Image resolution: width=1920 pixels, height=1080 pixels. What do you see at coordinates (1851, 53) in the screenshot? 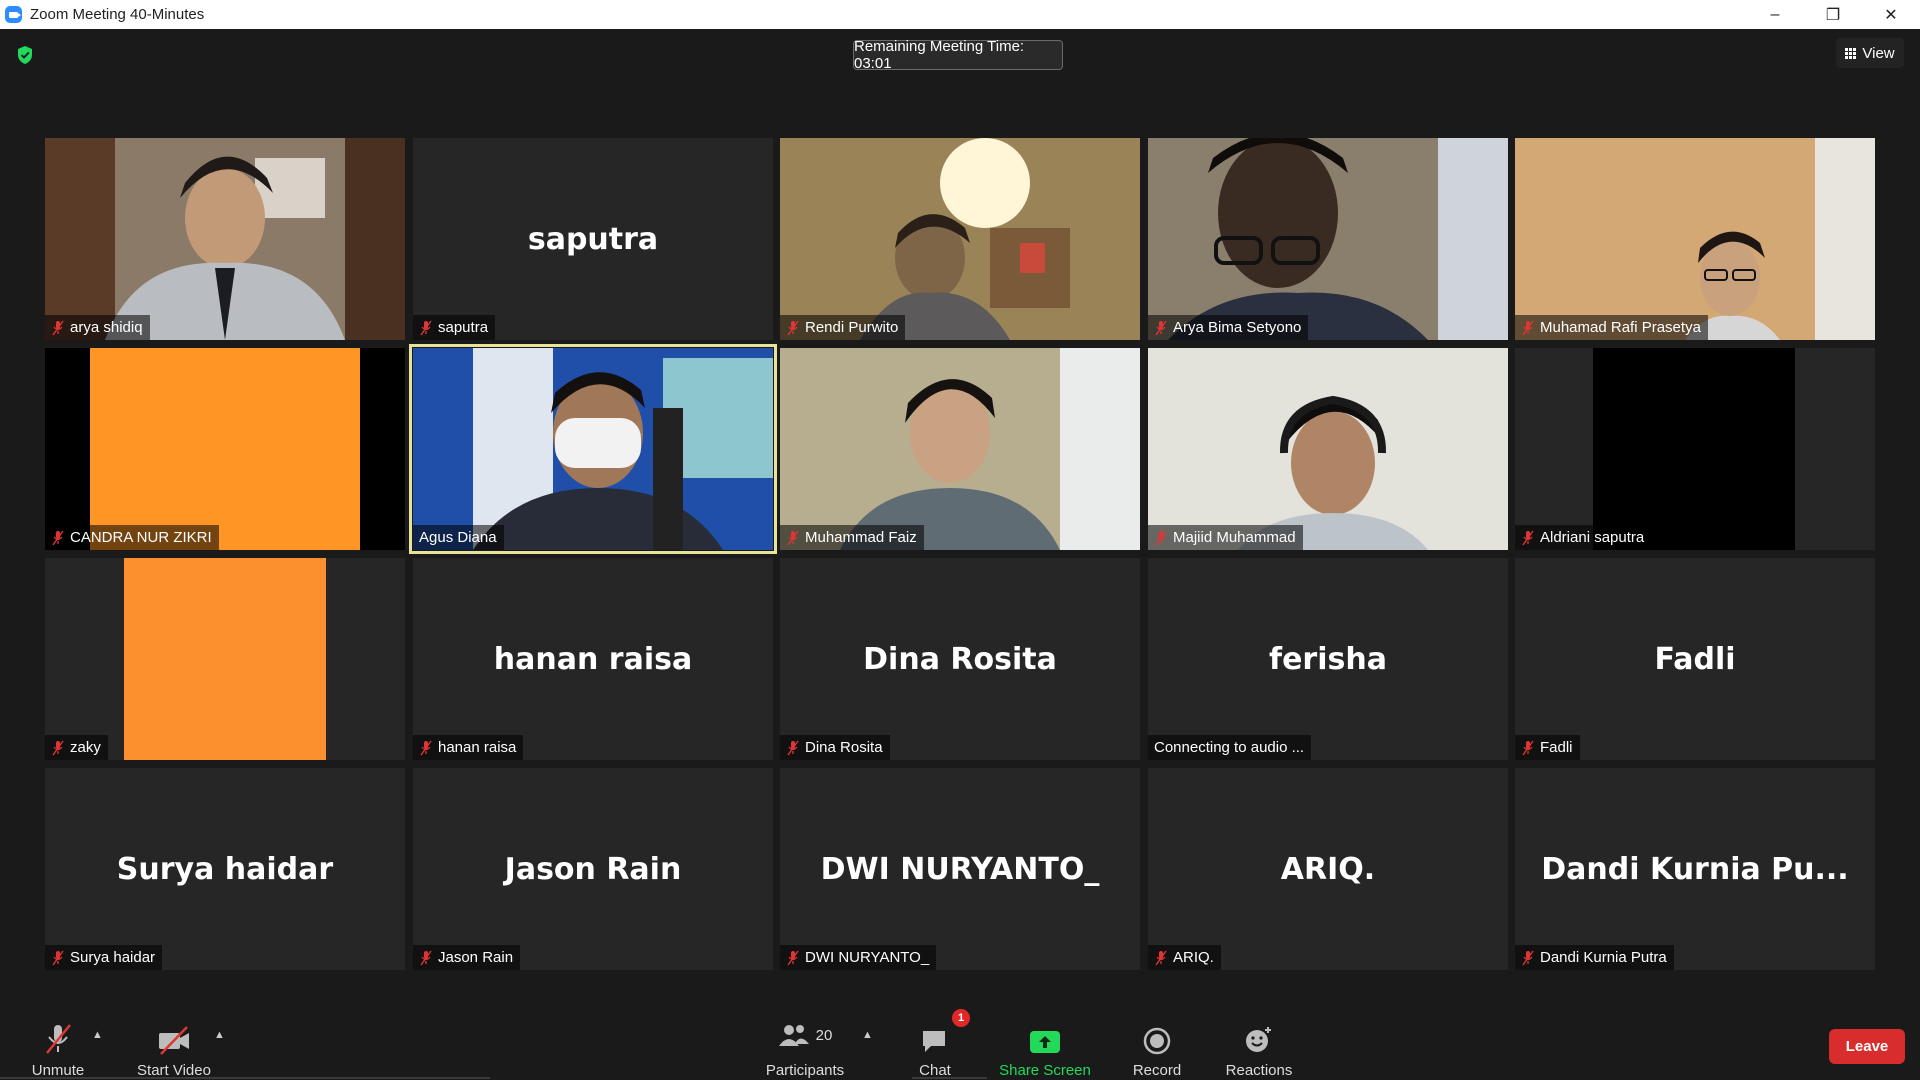
I see `grid-view-icon` at bounding box center [1851, 53].